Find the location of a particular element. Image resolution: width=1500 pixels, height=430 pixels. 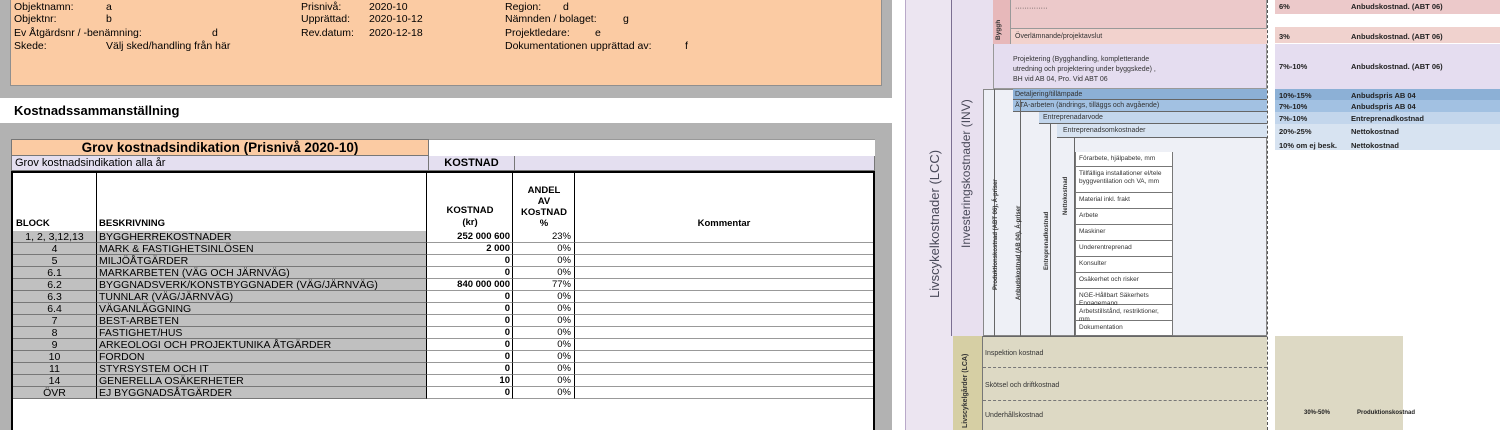

lca-vlabel: Livscykelgårder (LCA) is located at coordinates (965, 390).